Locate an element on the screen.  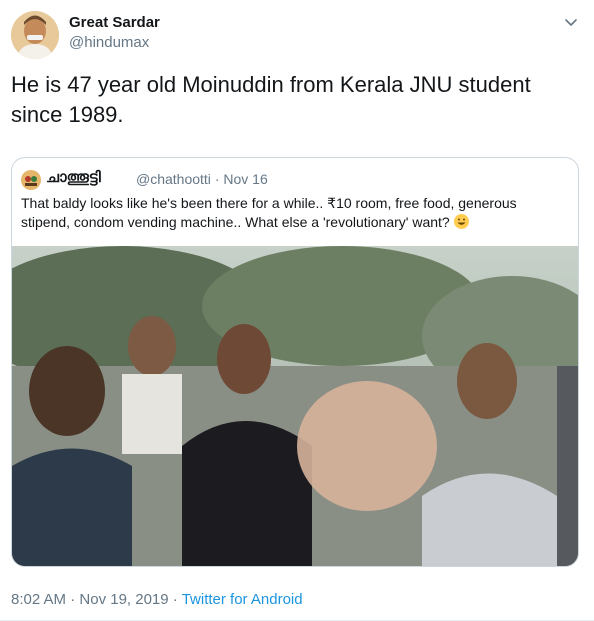
quoted-author-handle: @chathootti is located at coordinates (173, 179).